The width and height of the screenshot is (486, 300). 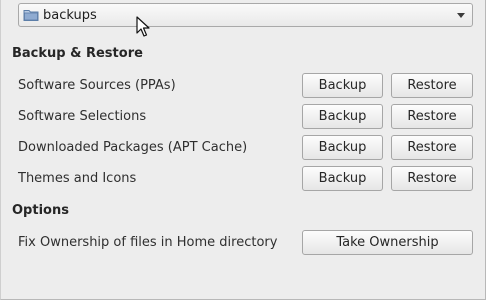 I want to click on restore-themes-icons-button: Restore, so click(x=432, y=178).